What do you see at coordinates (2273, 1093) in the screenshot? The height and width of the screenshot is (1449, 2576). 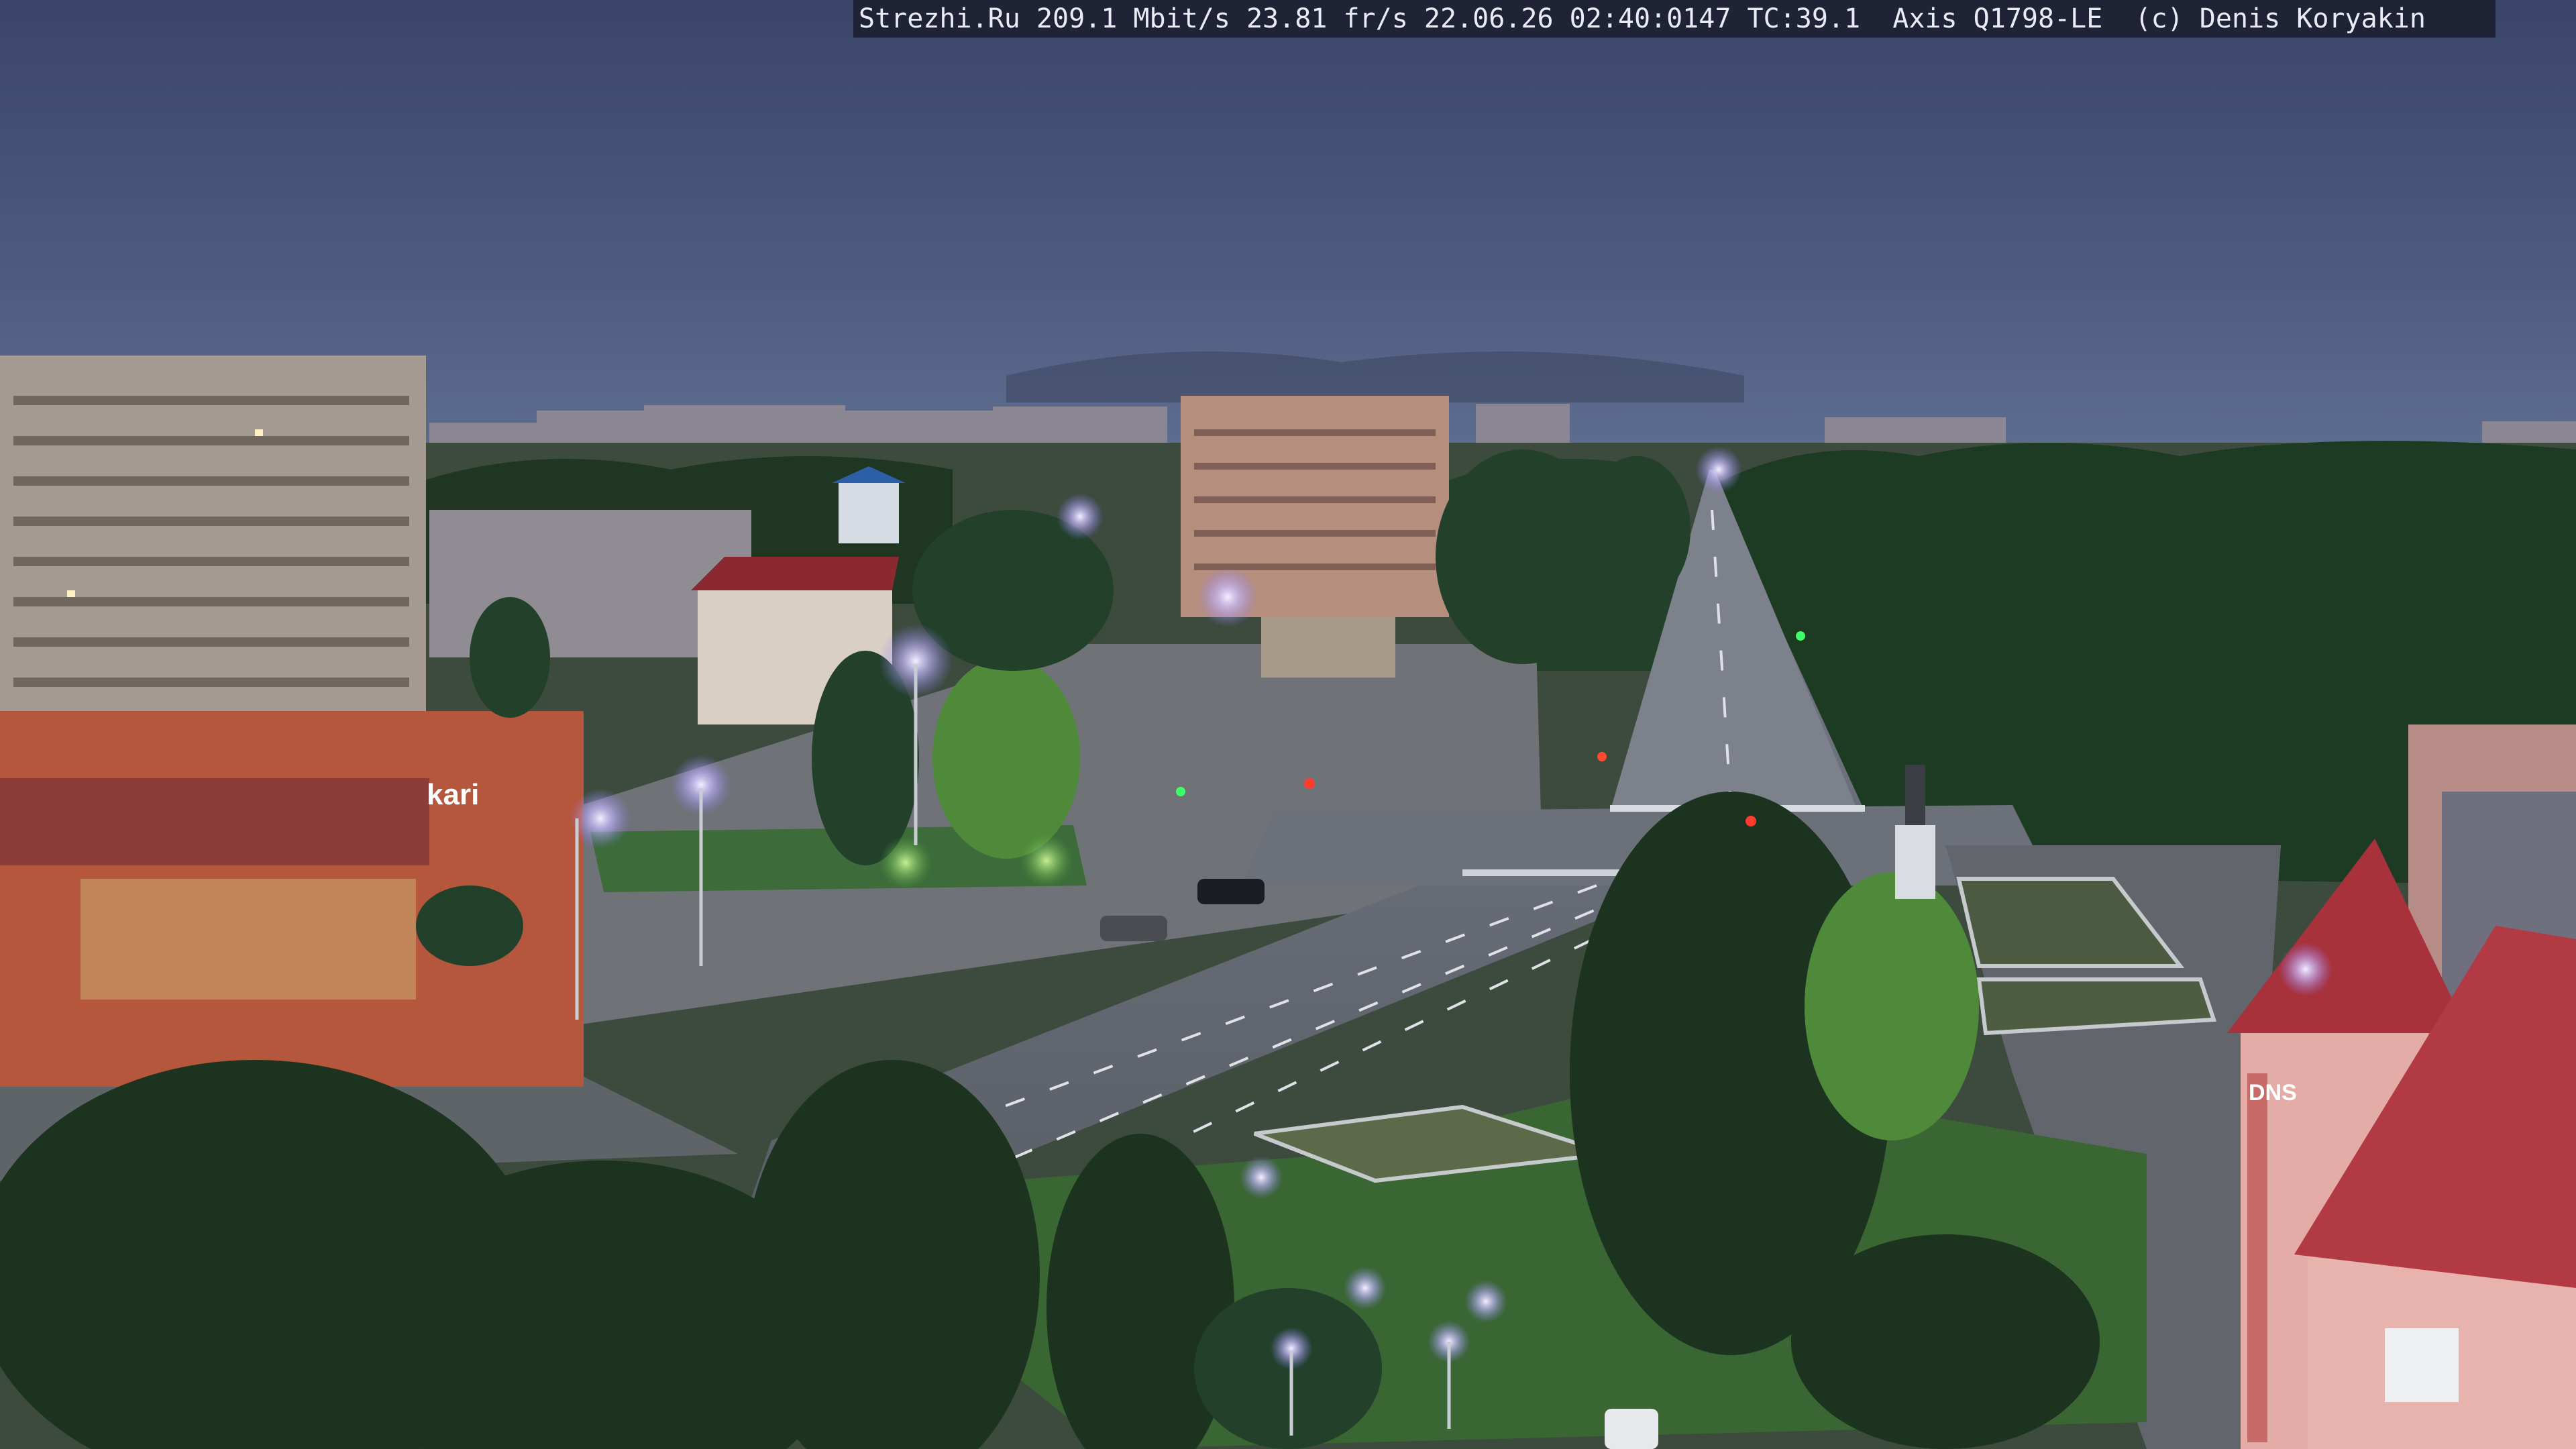 I see `dns-sign: DNS` at bounding box center [2273, 1093].